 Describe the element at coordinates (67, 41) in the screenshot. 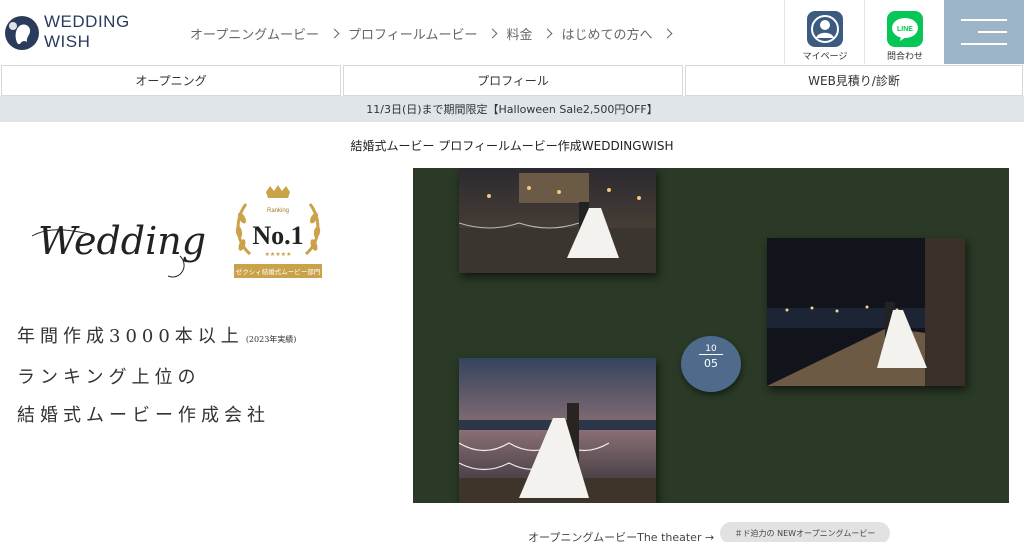

I see `brand-line2: WISH` at that location.